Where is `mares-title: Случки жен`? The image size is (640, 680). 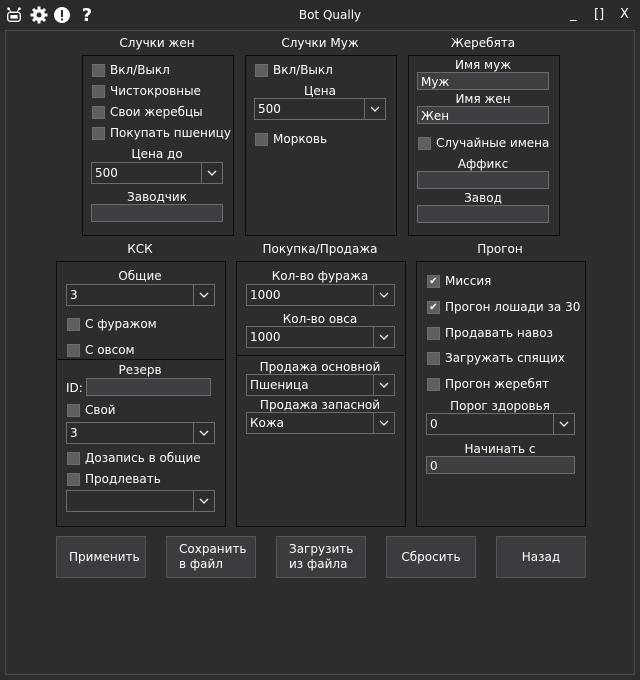 mares-title: Случки жен is located at coordinates (157, 43).